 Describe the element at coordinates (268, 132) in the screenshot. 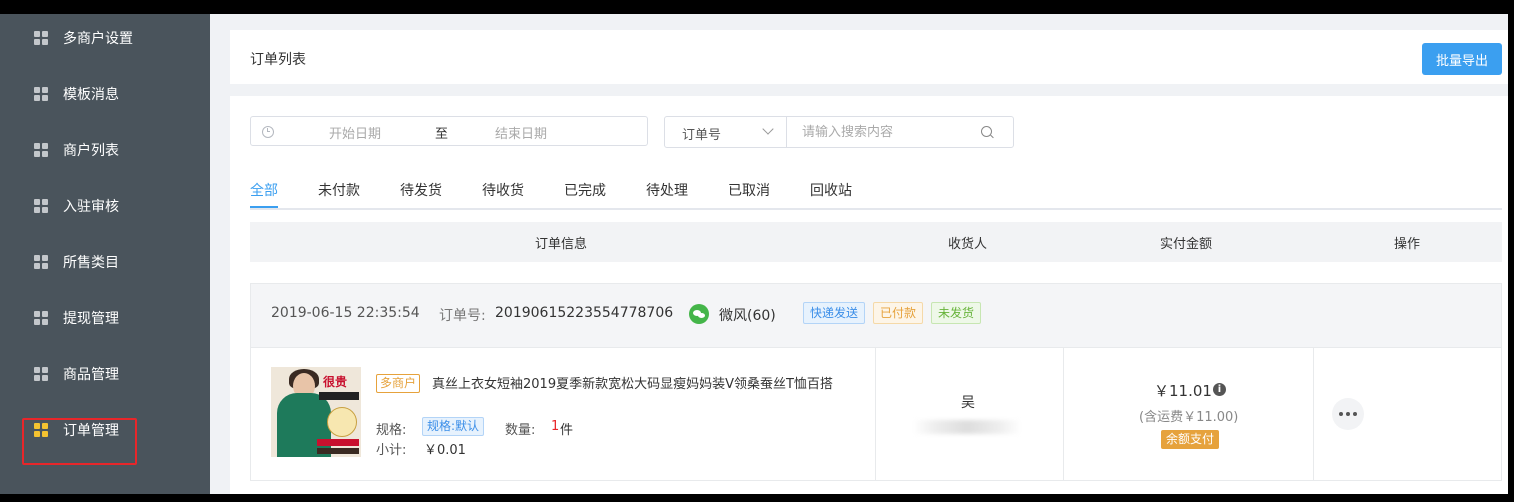

I see `clock-icon` at that location.